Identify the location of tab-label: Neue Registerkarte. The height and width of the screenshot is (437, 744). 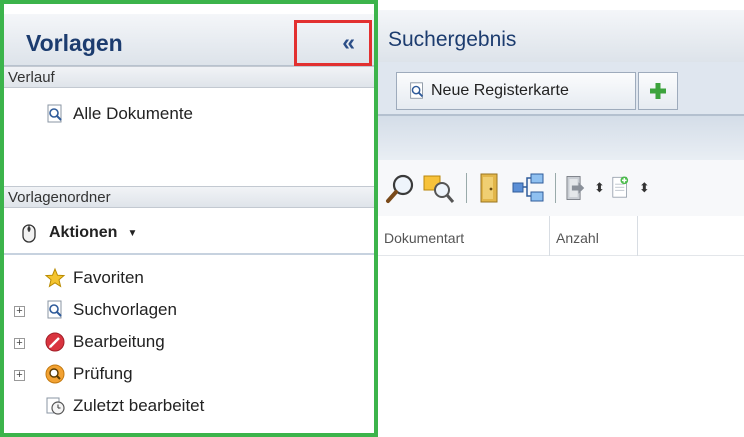
(500, 90).